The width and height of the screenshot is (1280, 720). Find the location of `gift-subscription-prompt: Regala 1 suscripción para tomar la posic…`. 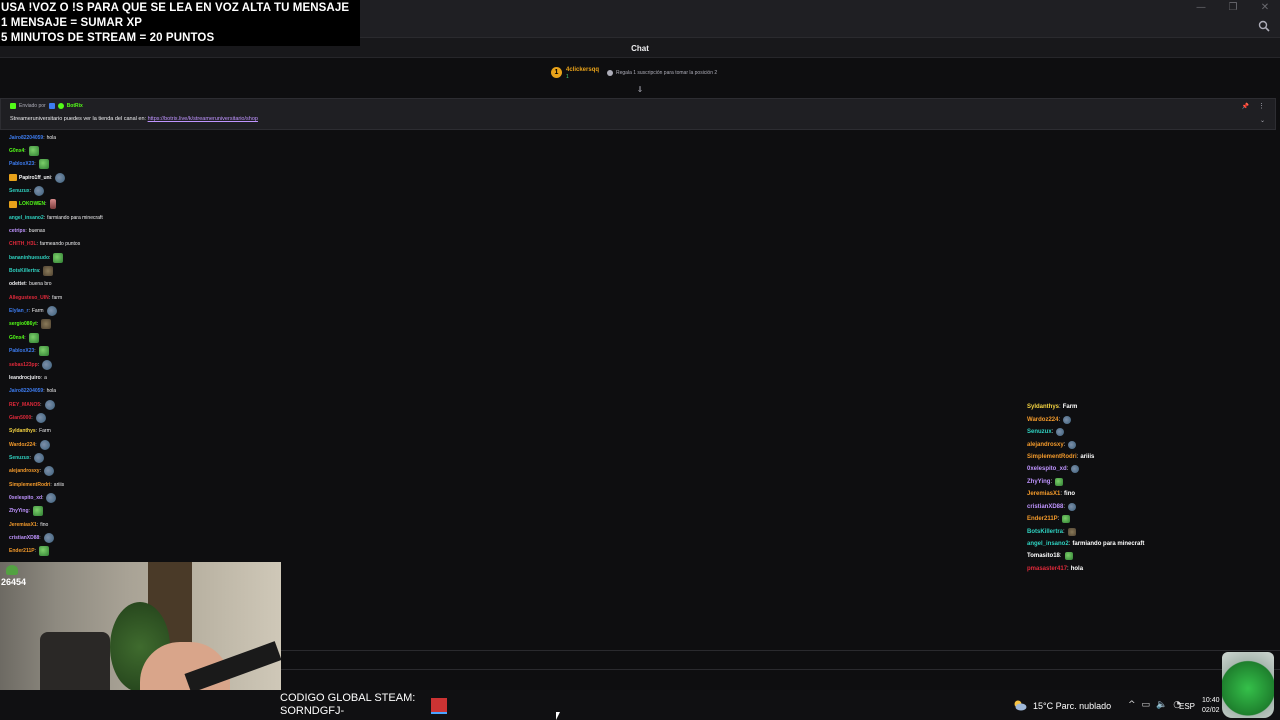

gift-subscription-prompt: Regala 1 suscripción para tomar la posic… is located at coordinates (662, 73).